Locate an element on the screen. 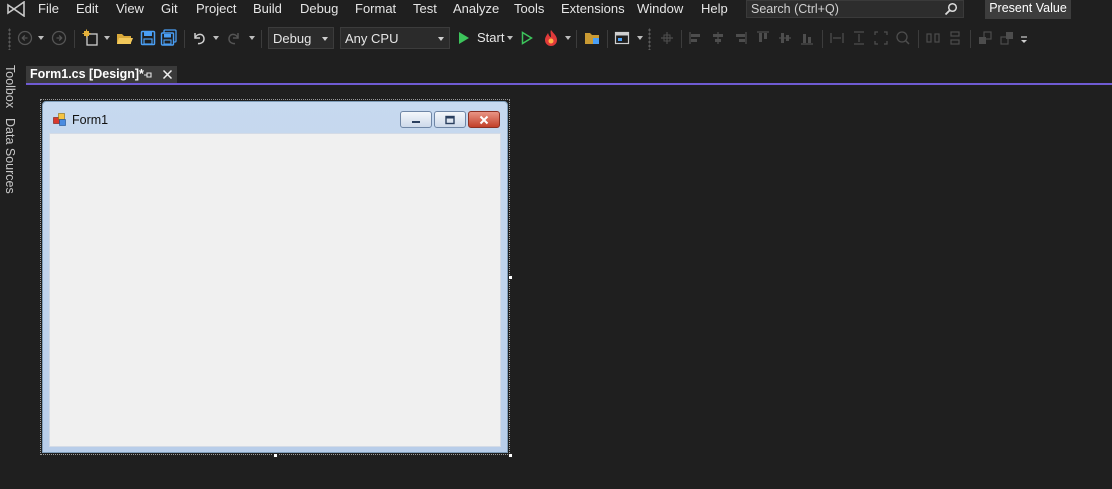 The height and width of the screenshot is (489, 1112). platform-value: Any CPU is located at coordinates (372, 38).